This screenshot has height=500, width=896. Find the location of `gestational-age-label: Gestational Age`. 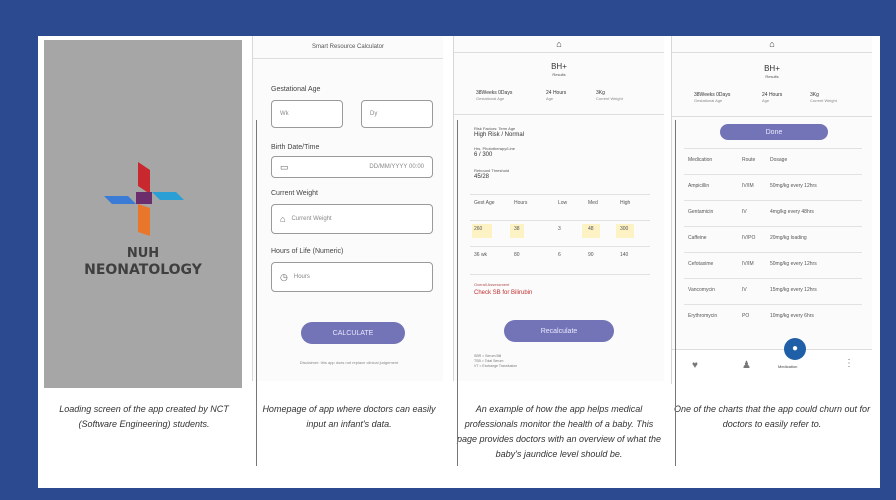

gestational-age-label: Gestational Age is located at coordinates (296, 89).